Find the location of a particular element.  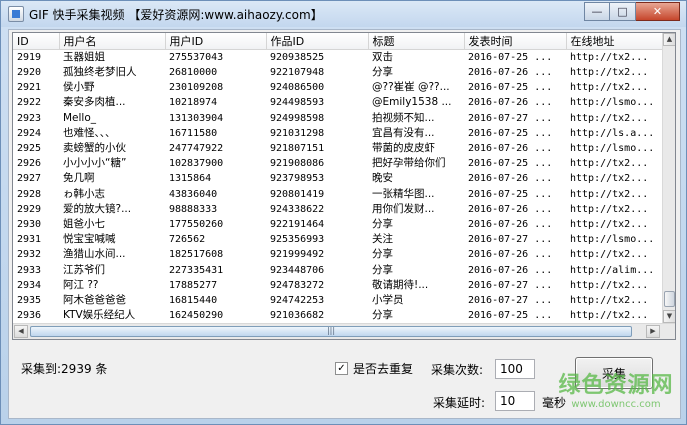

table-cell: 921908086 is located at coordinates (297, 164).